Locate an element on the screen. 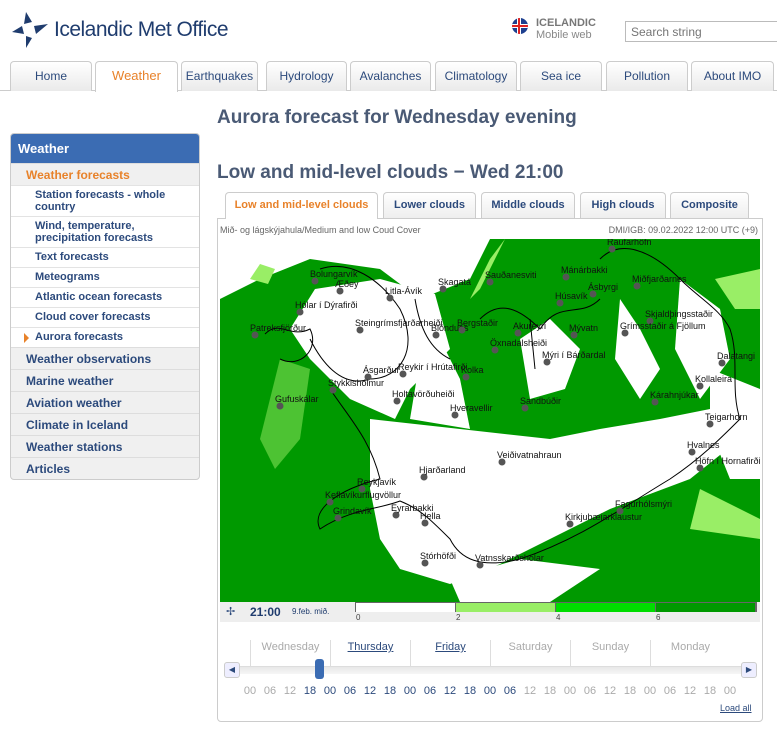 The image size is (777, 735). station-label: Veiðivatnahraun is located at coordinates (529, 455).